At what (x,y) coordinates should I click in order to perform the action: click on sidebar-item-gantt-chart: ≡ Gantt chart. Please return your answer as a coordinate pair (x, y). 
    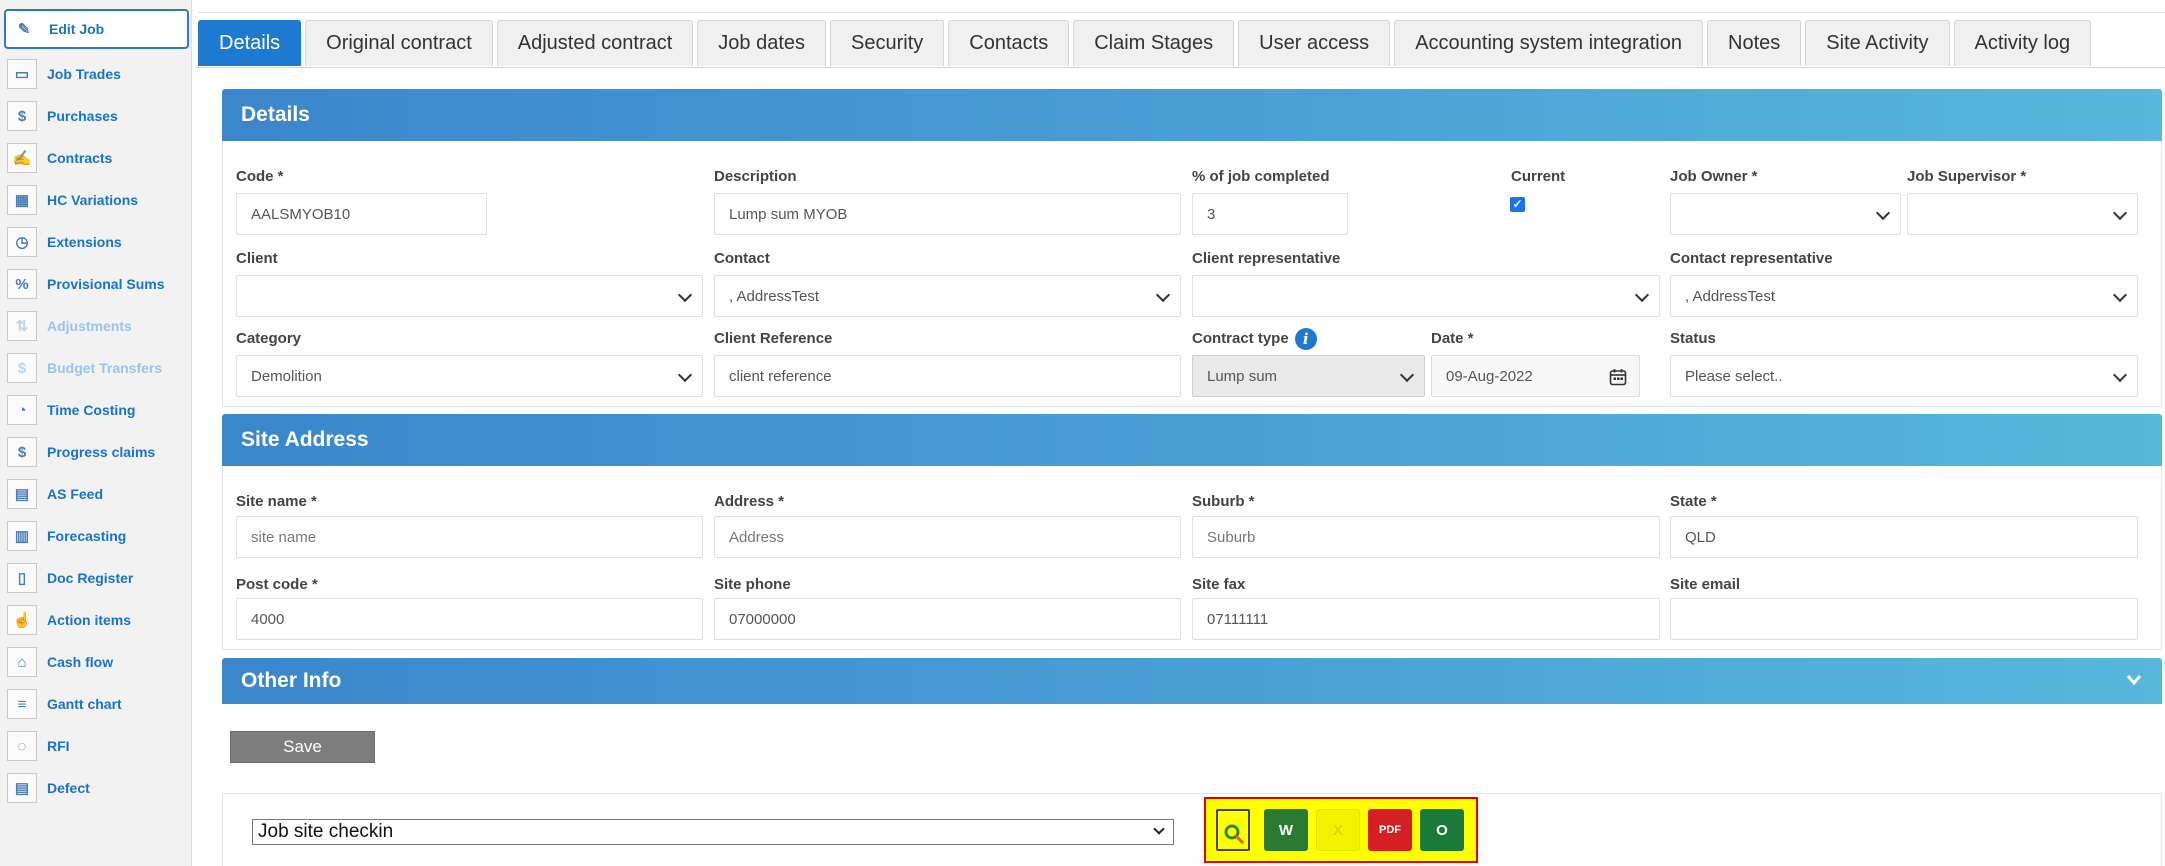
    Looking at the image, I should click on (96, 704).